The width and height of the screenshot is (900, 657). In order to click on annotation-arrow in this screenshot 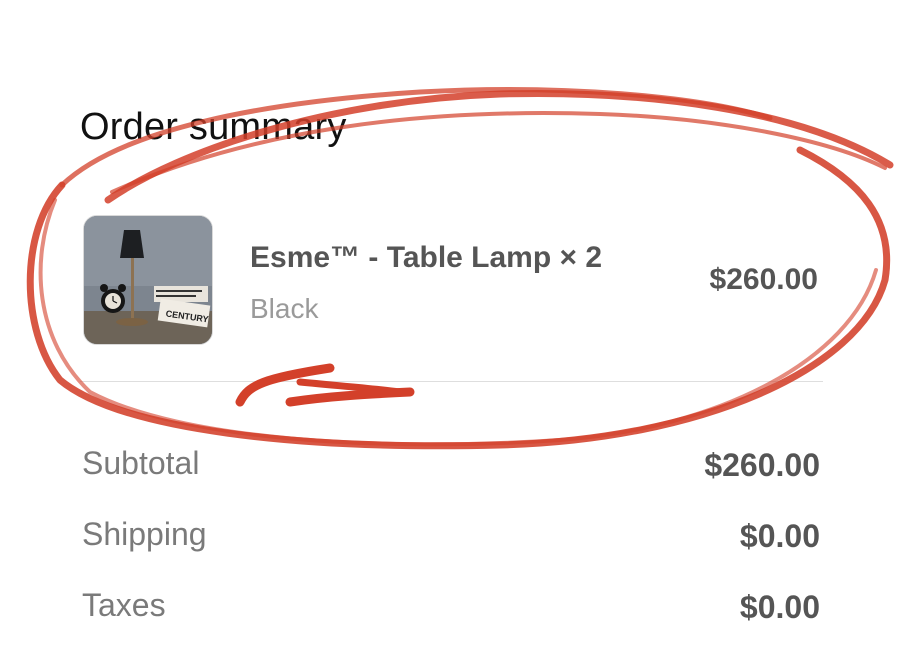, I will do `click(325, 385)`.